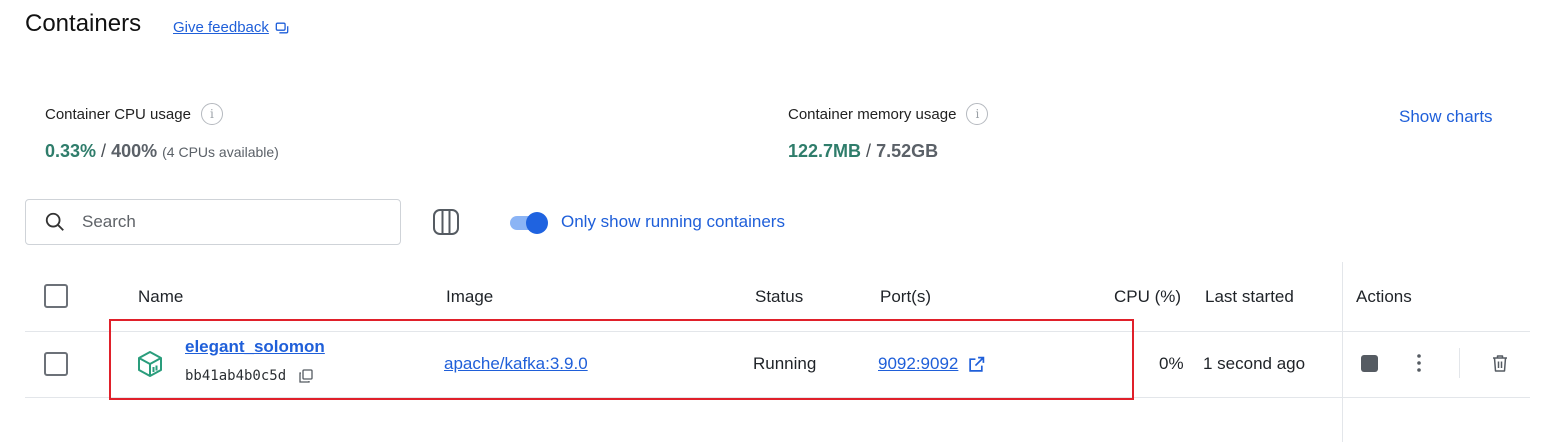 This screenshot has height=442, width=1568. Describe the element at coordinates (1459, 363) in the screenshot. I see `actions-divider` at that location.